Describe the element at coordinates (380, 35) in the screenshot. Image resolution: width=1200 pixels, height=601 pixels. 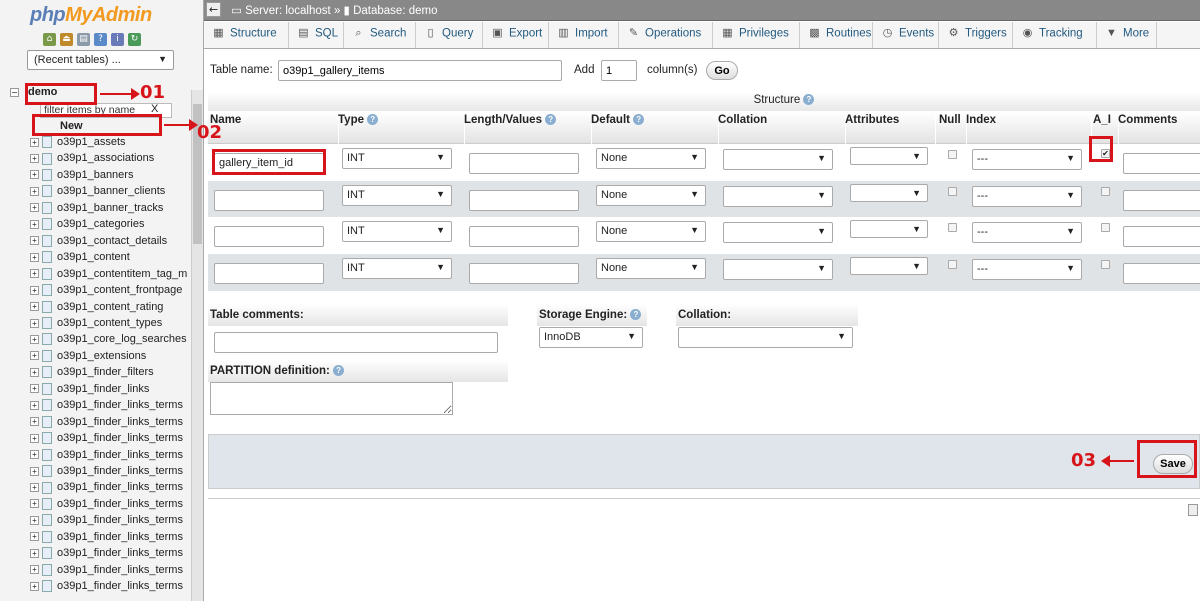
I see `tab-search: ⌕ Search` at that location.